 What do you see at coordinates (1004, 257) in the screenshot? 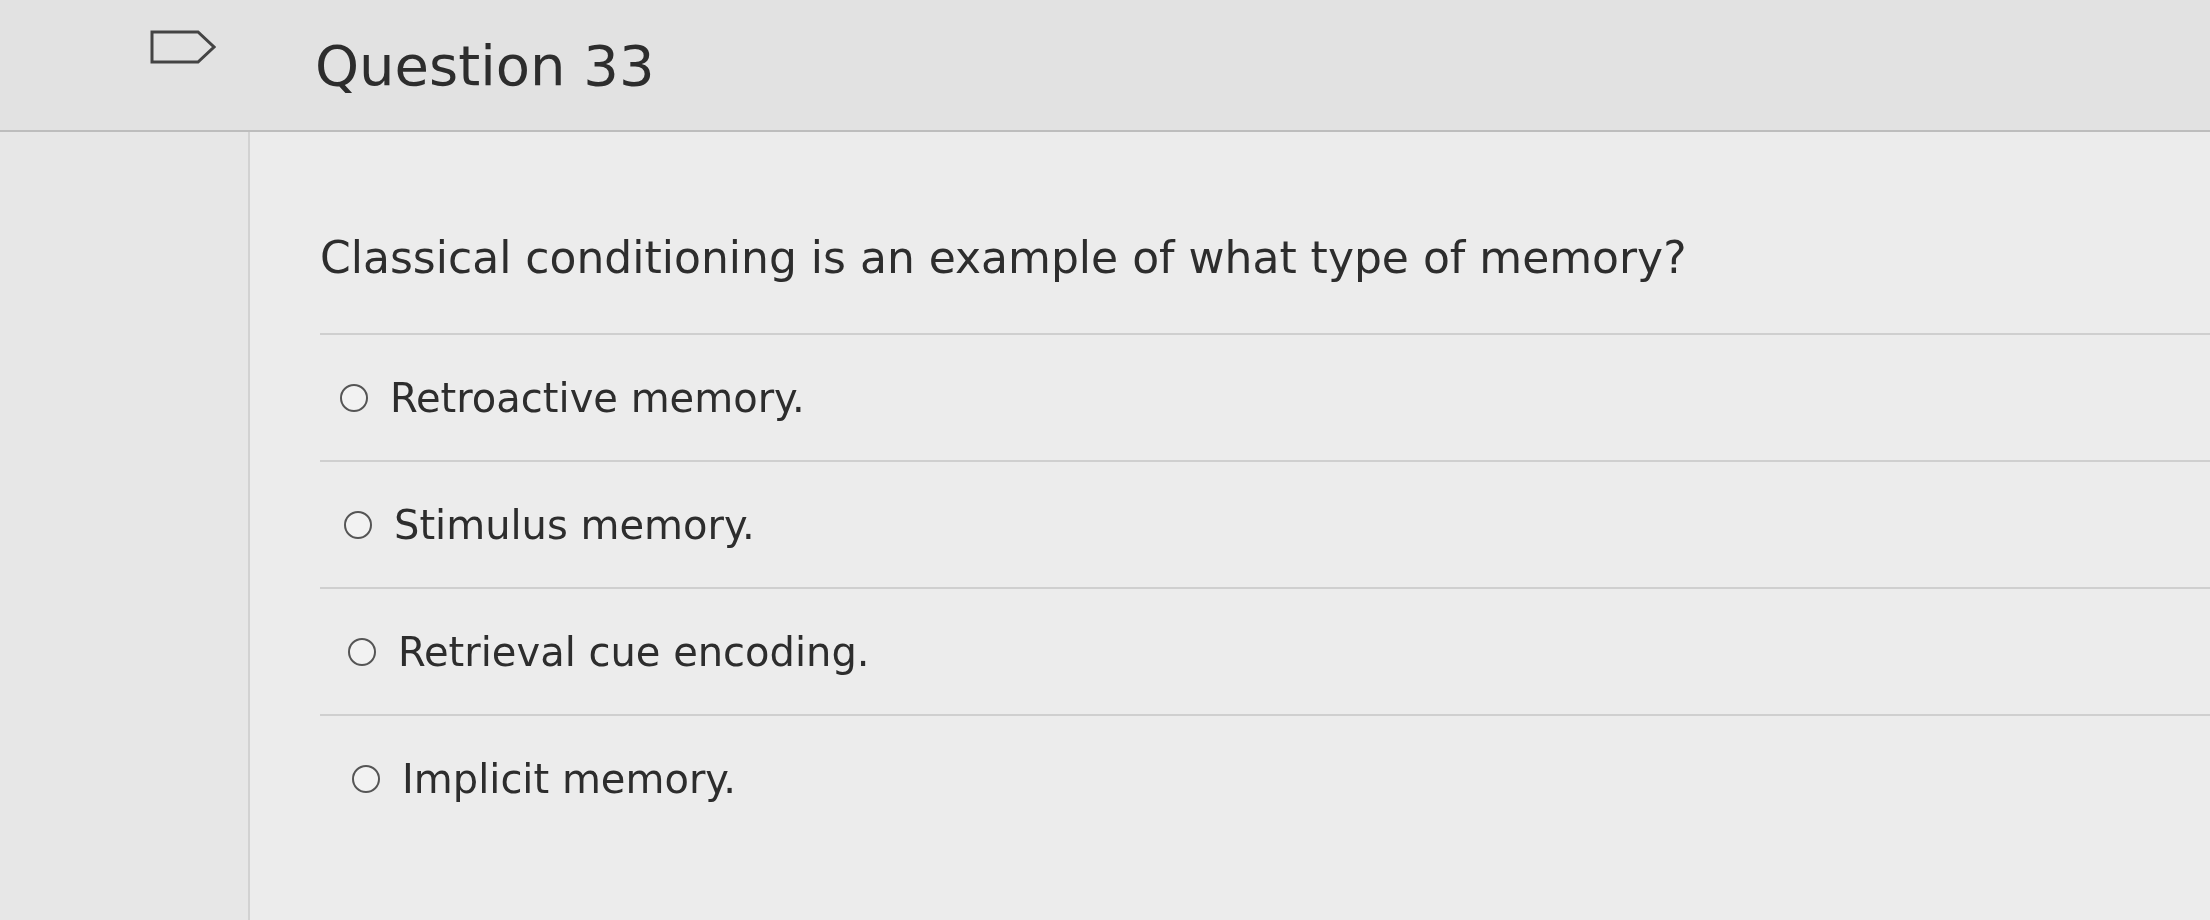
I see `question-text: Classical conditioning is an example of what type of memory?` at bounding box center [1004, 257].